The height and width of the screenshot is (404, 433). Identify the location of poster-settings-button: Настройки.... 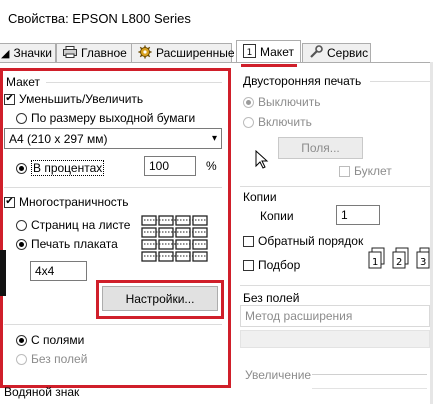
(160, 298).